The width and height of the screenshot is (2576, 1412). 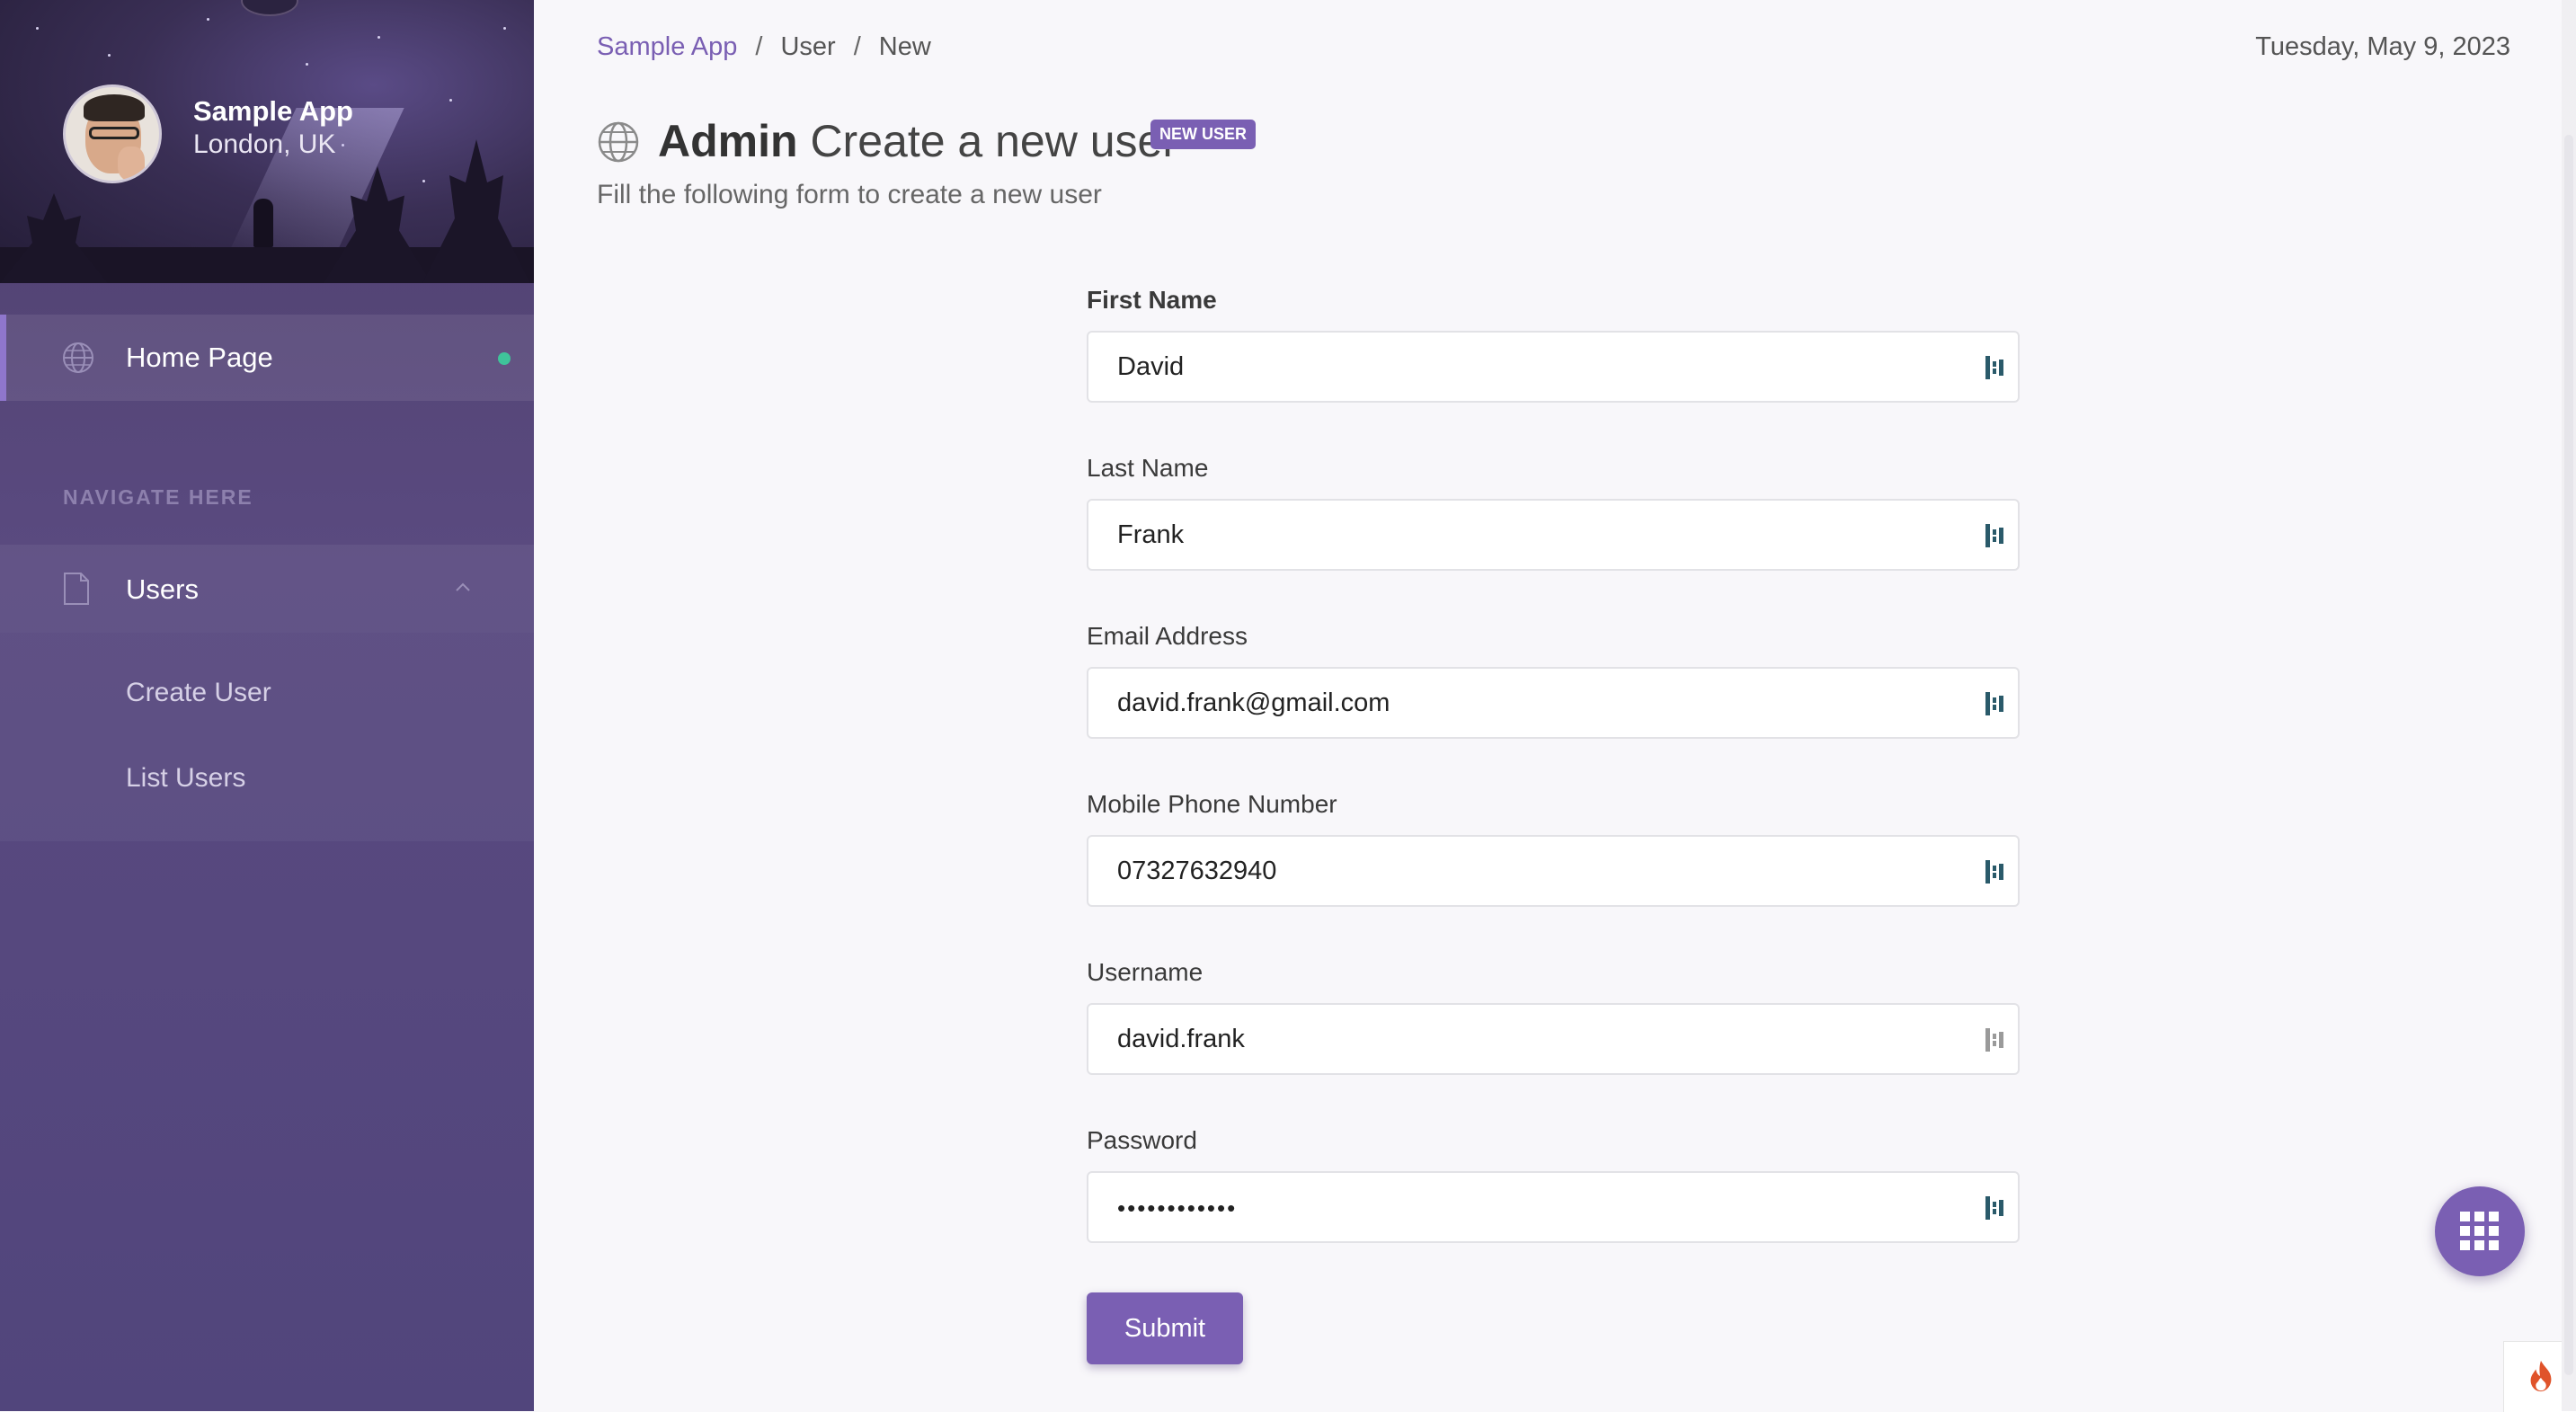 I want to click on breadcrumb-current: New, so click(x=904, y=46).